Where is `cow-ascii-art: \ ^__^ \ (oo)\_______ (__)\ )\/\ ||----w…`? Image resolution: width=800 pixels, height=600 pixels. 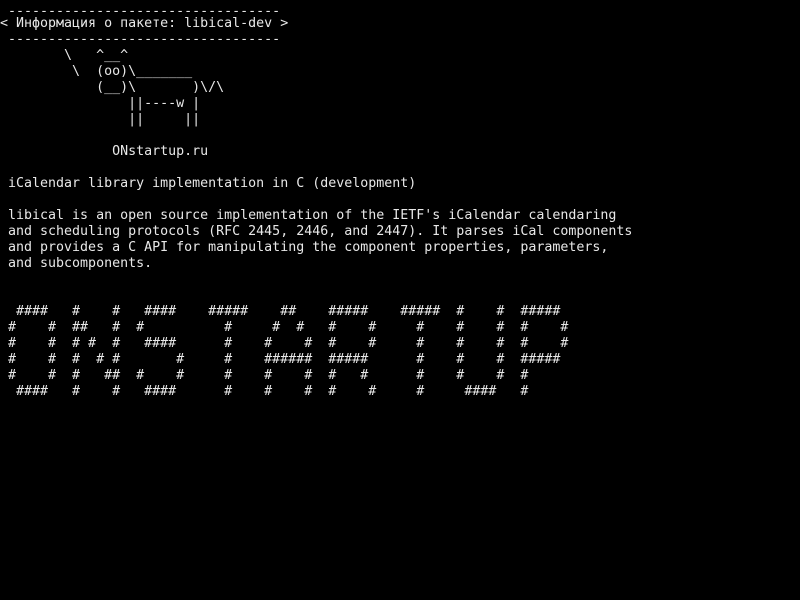
cow-ascii-art: \ ^__^ \ (oo)\_______ (__)\ )\/\ ||----w… is located at coordinates (144, 87).